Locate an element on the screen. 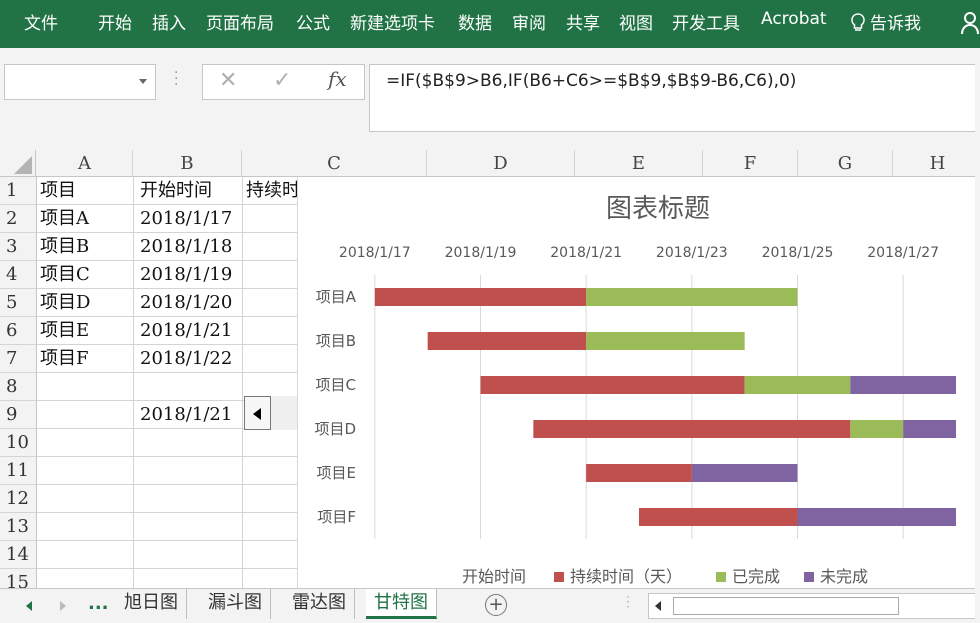 The image size is (980, 623). cell-a6: 项目E is located at coordinates (64, 331).